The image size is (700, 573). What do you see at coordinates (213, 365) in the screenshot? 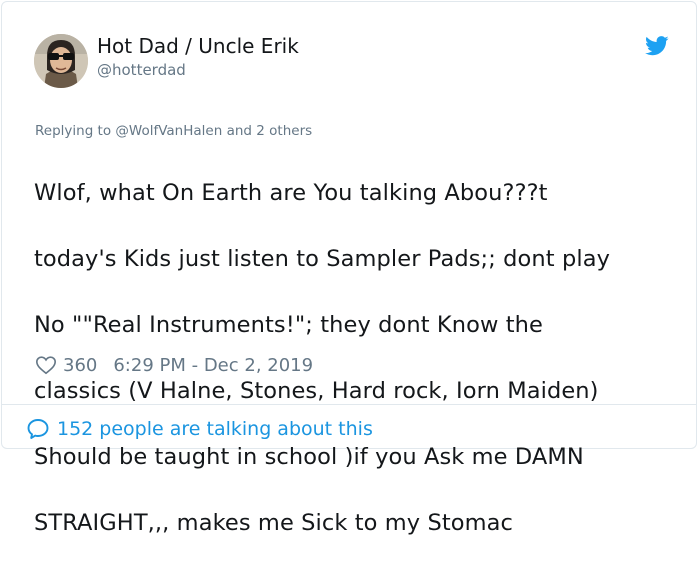
I see `tweet-timestamp: 6:29 PM - Dec 2, 2019` at bounding box center [213, 365].